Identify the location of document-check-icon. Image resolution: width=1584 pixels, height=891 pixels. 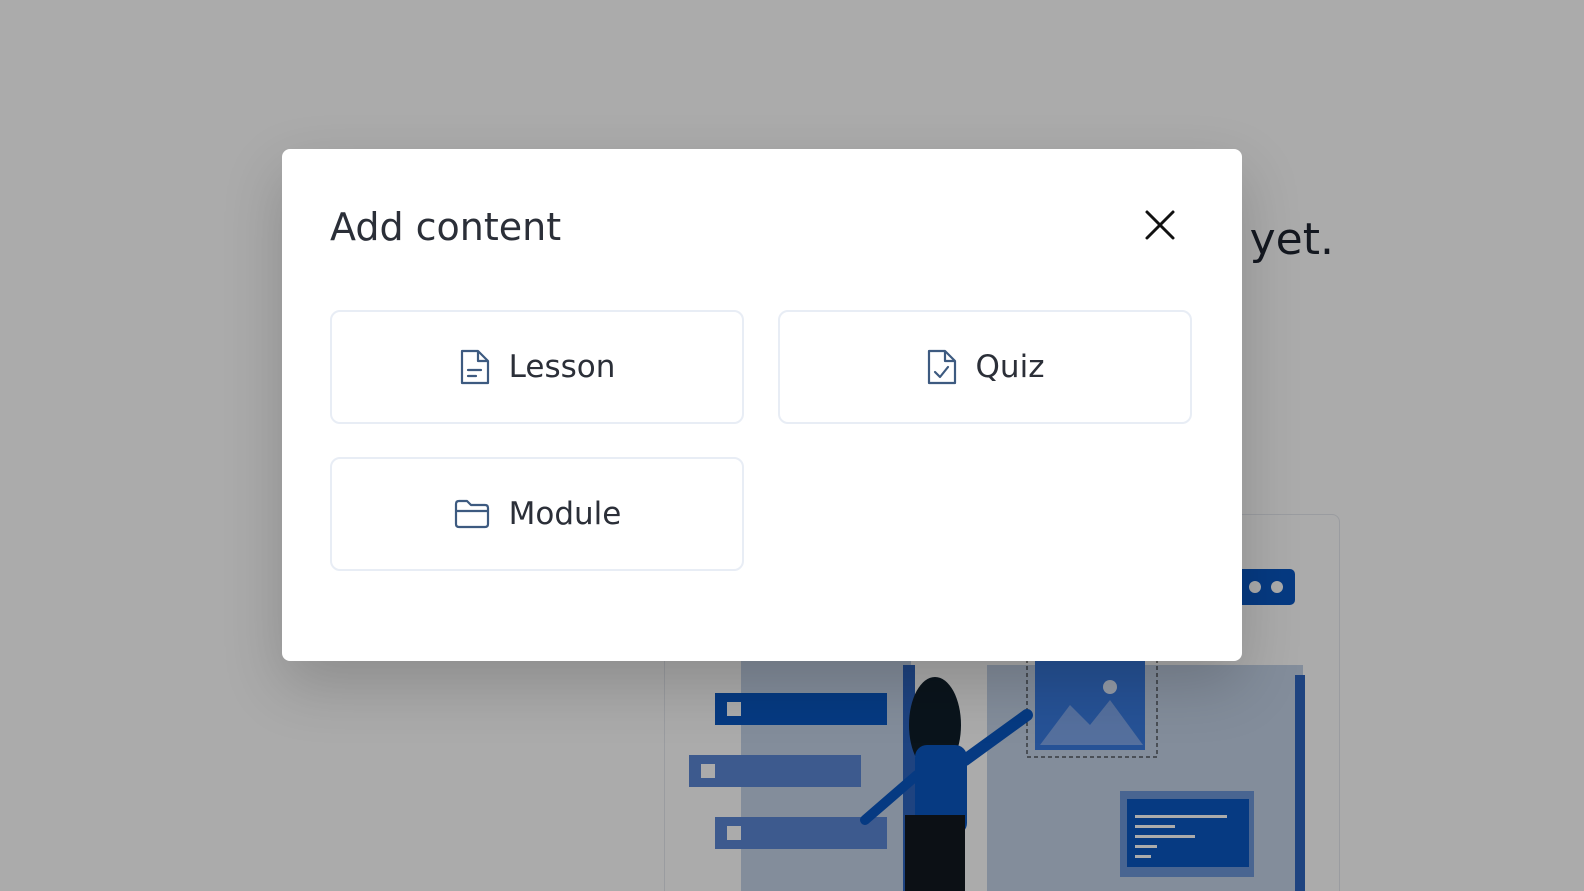
(942, 367).